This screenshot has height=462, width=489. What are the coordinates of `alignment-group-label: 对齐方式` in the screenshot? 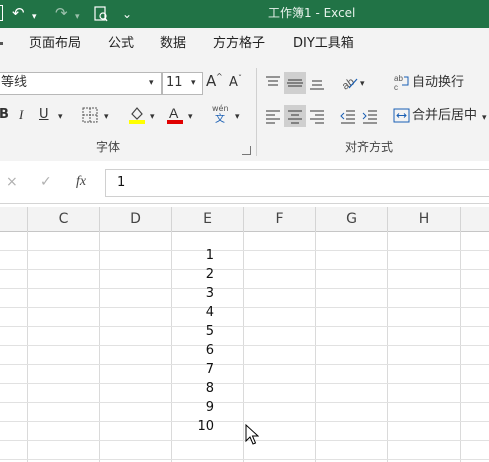 It's located at (369, 147).